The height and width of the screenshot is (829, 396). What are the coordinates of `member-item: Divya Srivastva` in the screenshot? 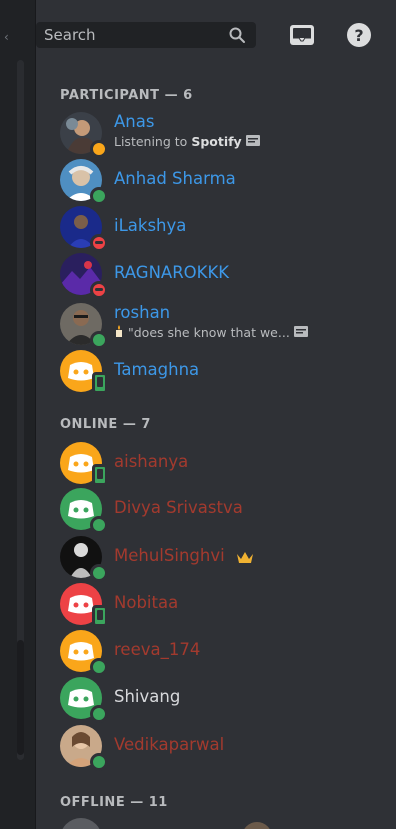 It's located at (225, 511).